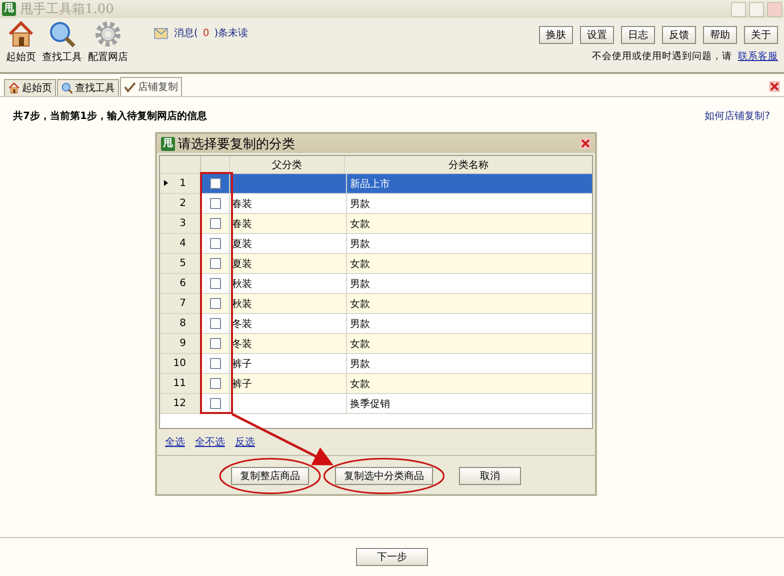  What do you see at coordinates (236, 144) in the screenshot?
I see `dialog-title: 请选择要复制的分类` at bounding box center [236, 144].